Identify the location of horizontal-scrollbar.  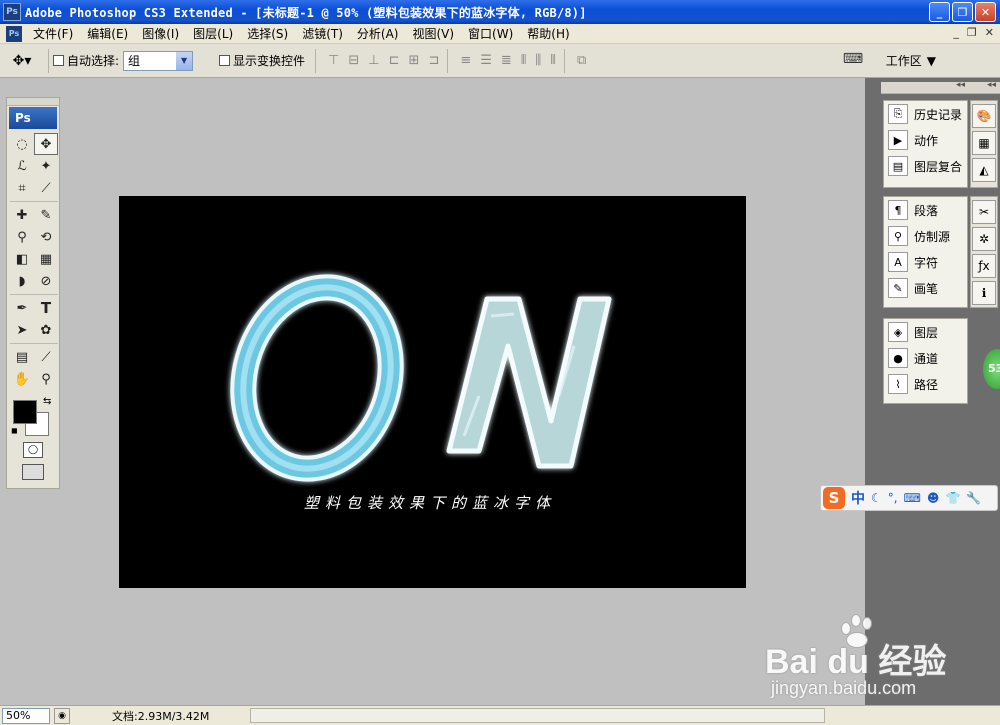
(537, 715).